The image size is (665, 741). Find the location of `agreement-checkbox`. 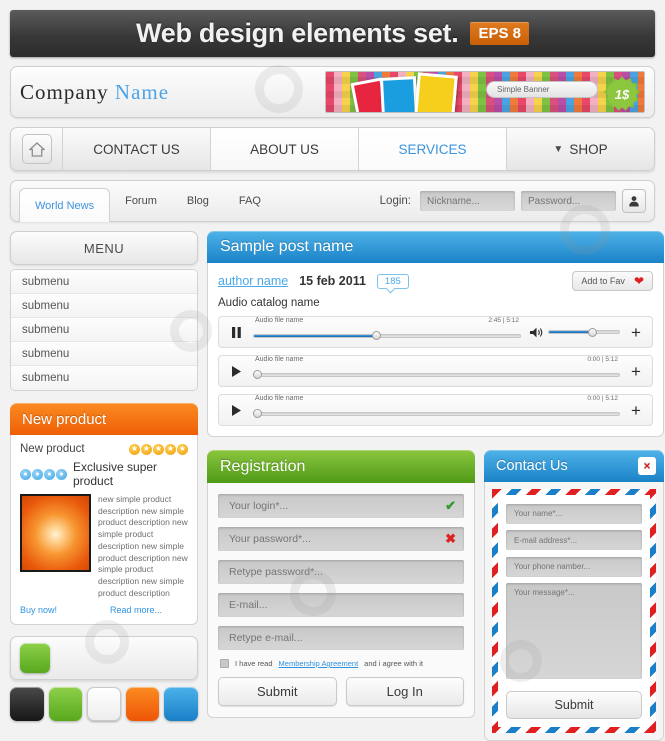

agreement-checkbox is located at coordinates (224, 663).